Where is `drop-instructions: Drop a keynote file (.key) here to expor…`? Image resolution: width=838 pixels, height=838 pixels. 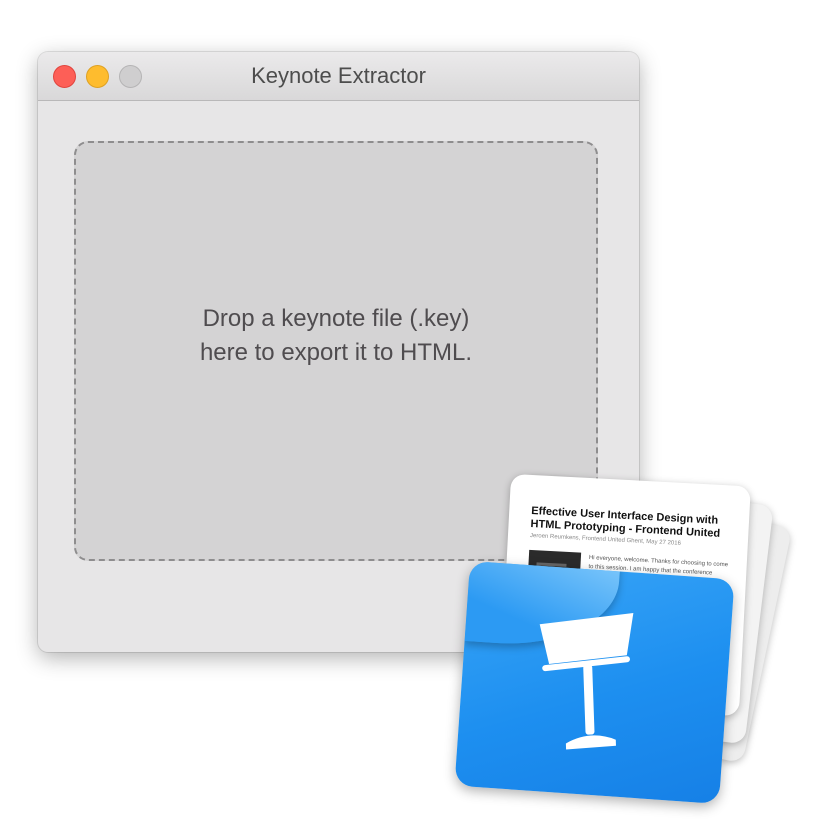 drop-instructions: Drop a keynote file (.key) here to expor… is located at coordinates (336, 336).